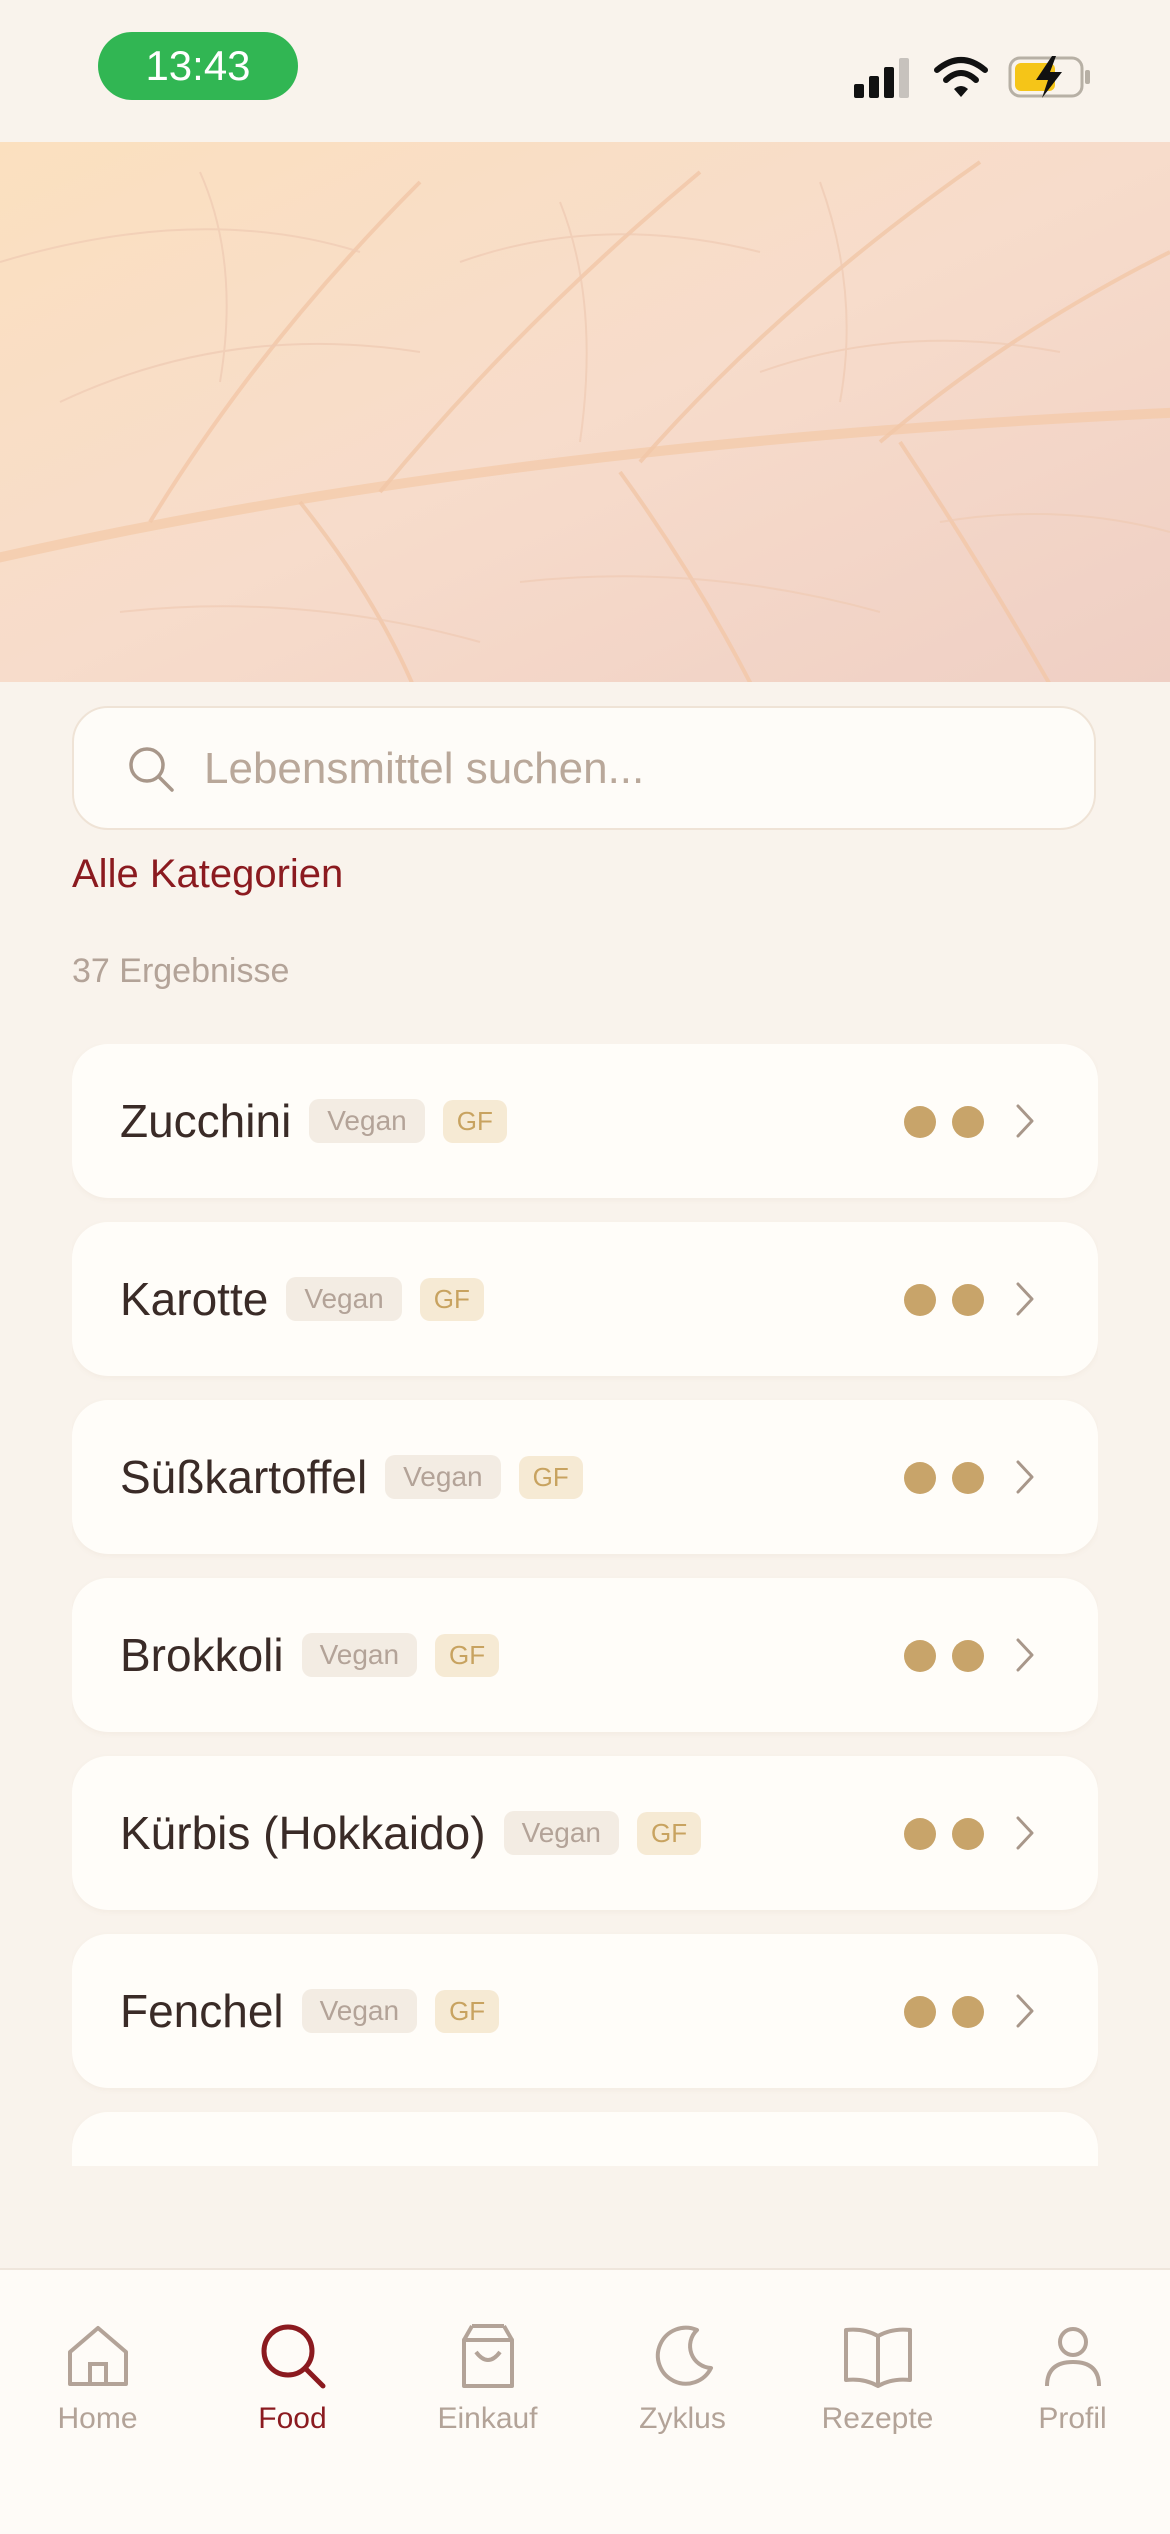 This screenshot has width=1170, height=2534. Describe the element at coordinates (961, 77) in the screenshot. I see `wifi-icon` at that location.